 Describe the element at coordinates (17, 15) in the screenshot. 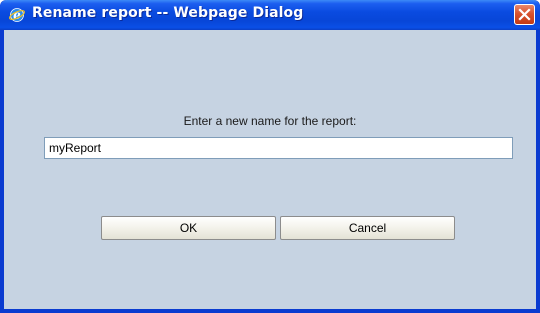

I see `ie-icon: e` at that location.